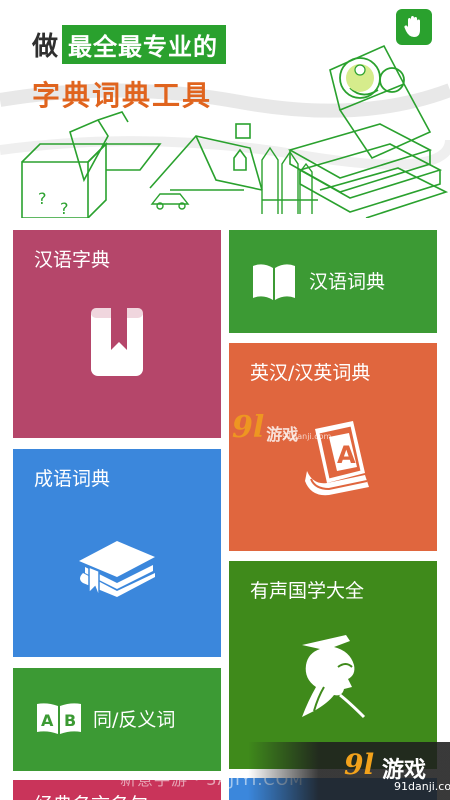 The width and height of the screenshot is (450, 800). I want to click on ab-book-icon: A B, so click(59, 718).